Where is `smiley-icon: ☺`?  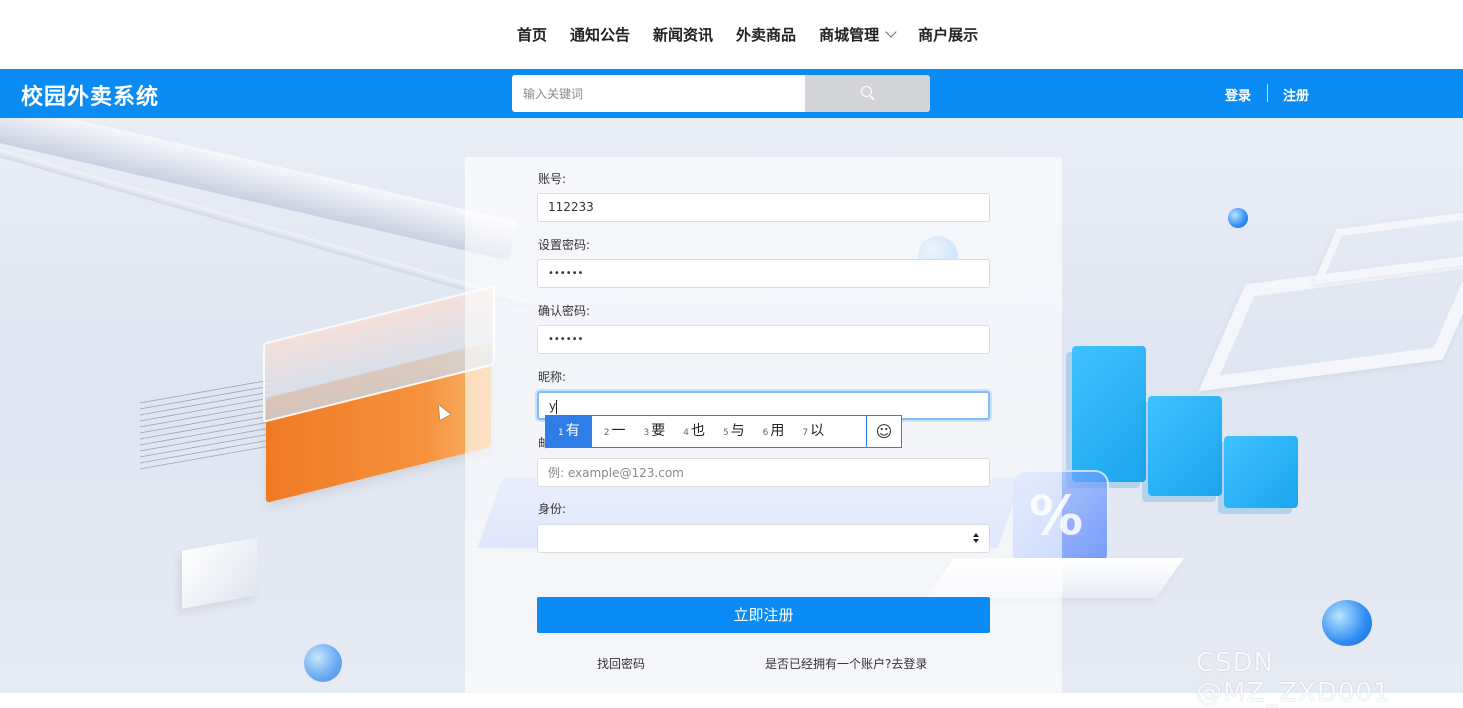 smiley-icon: ☺ is located at coordinates (883, 431).